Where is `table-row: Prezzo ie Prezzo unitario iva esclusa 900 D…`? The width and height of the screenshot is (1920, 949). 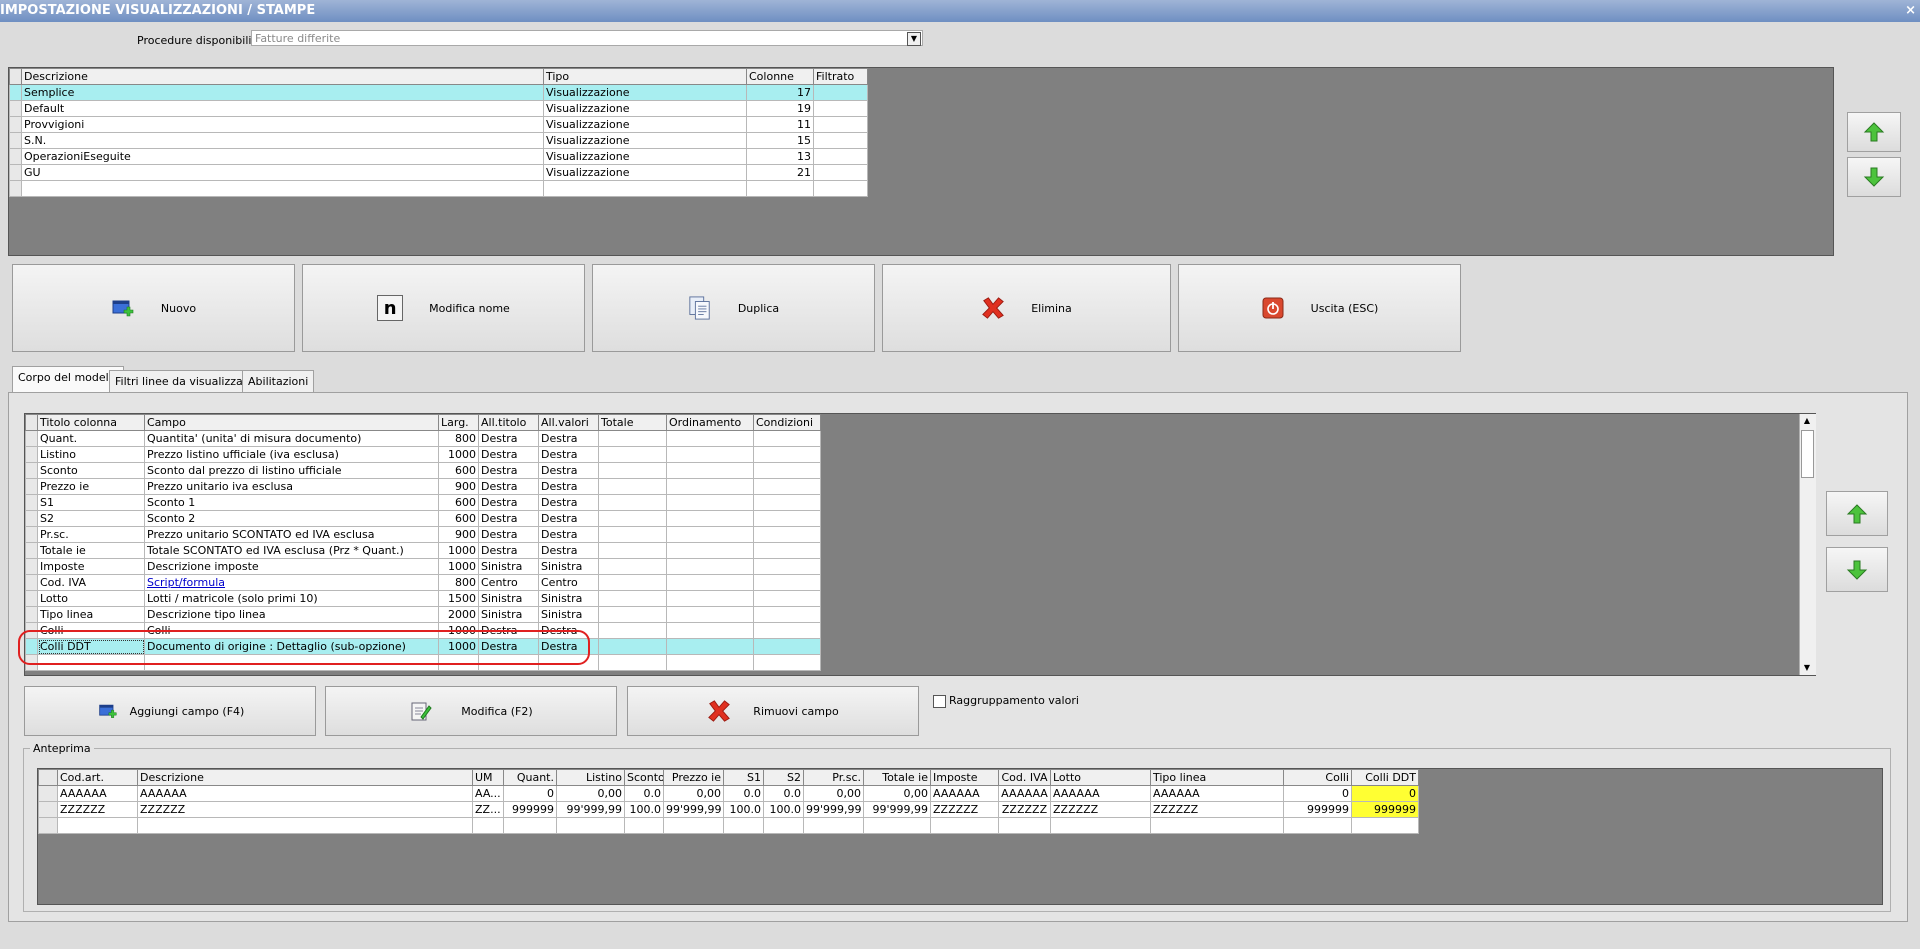 table-row: Prezzo ie Prezzo unitario iva esclusa 900 D… is located at coordinates (423, 486).